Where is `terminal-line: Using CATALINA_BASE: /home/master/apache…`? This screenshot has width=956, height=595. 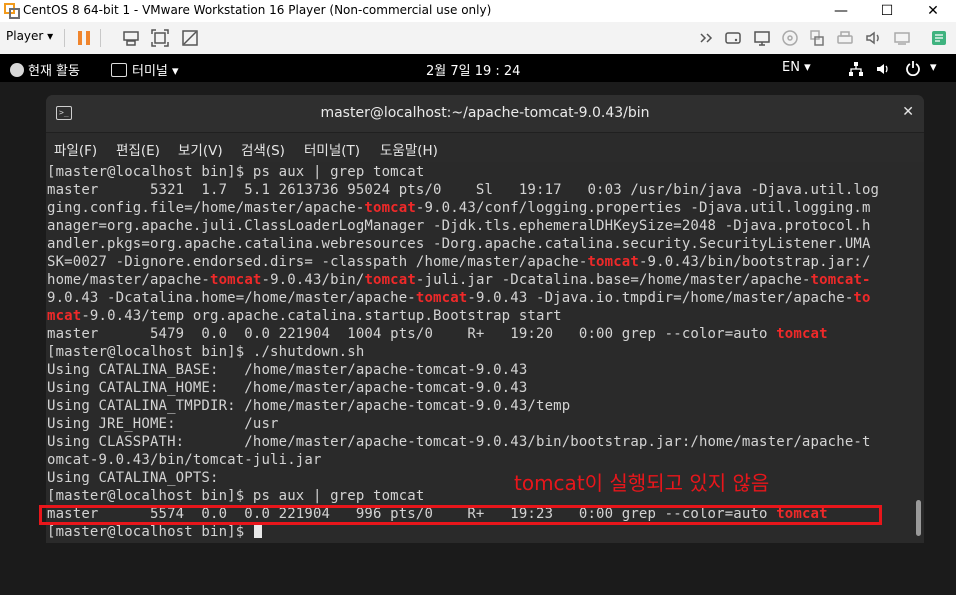 terminal-line: Using CATALINA_BASE: /home/master/apache… is located at coordinates (463, 370).